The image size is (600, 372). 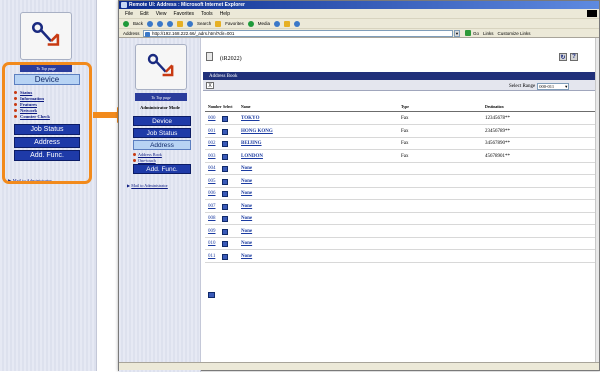 What do you see at coordinates (129, 14) in the screenshot?
I see `menu-file: File` at bounding box center [129, 14].